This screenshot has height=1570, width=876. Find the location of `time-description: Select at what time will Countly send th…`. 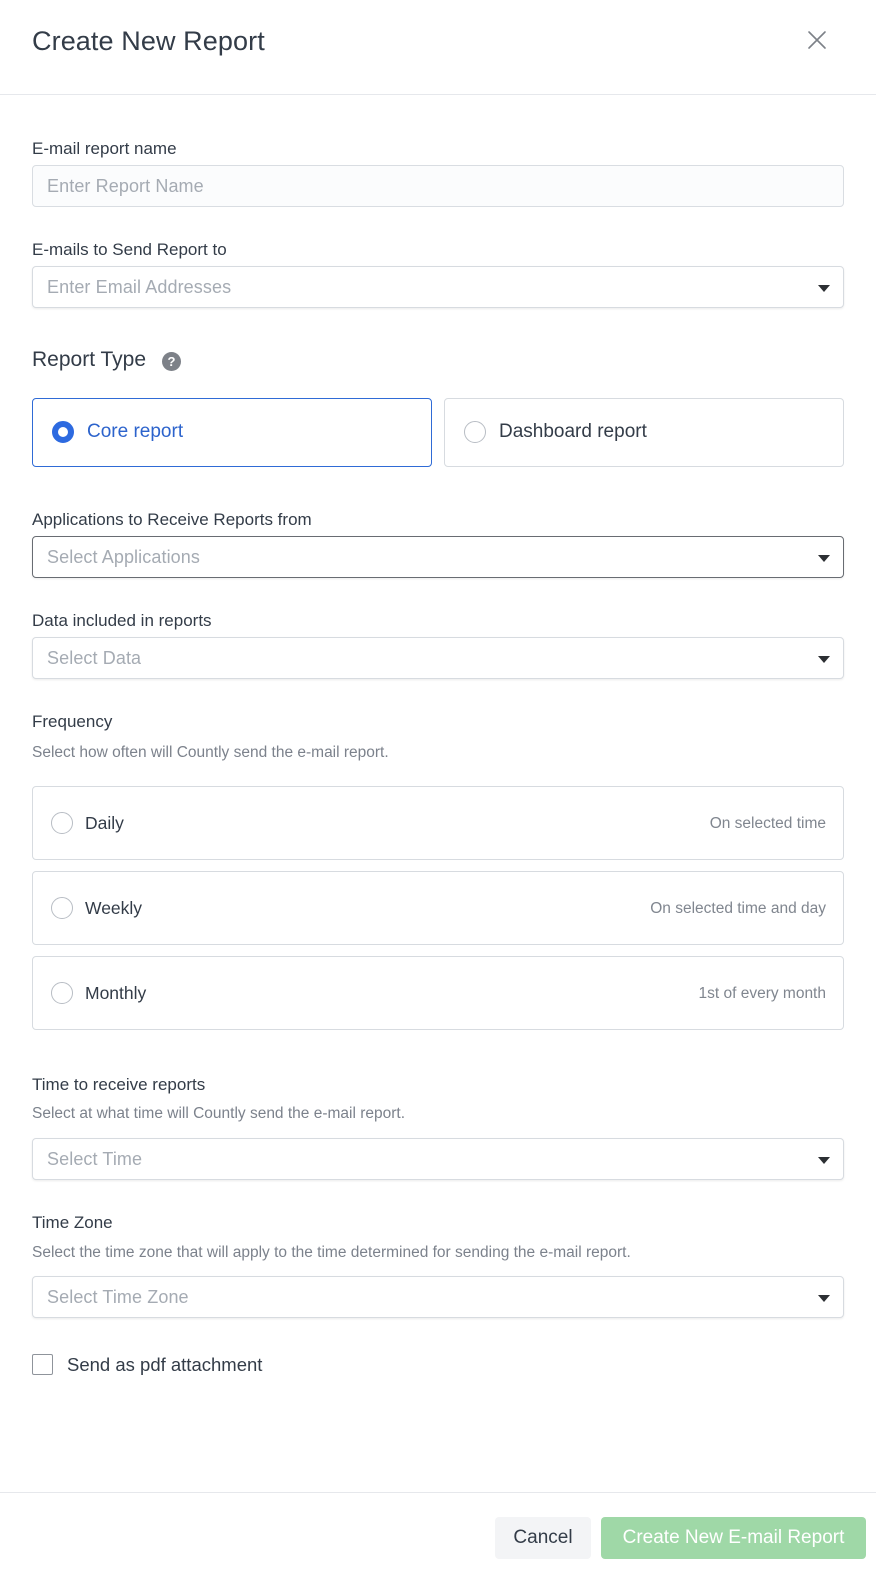

time-description: Select at what time will Countly send th… is located at coordinates (219, 1113).